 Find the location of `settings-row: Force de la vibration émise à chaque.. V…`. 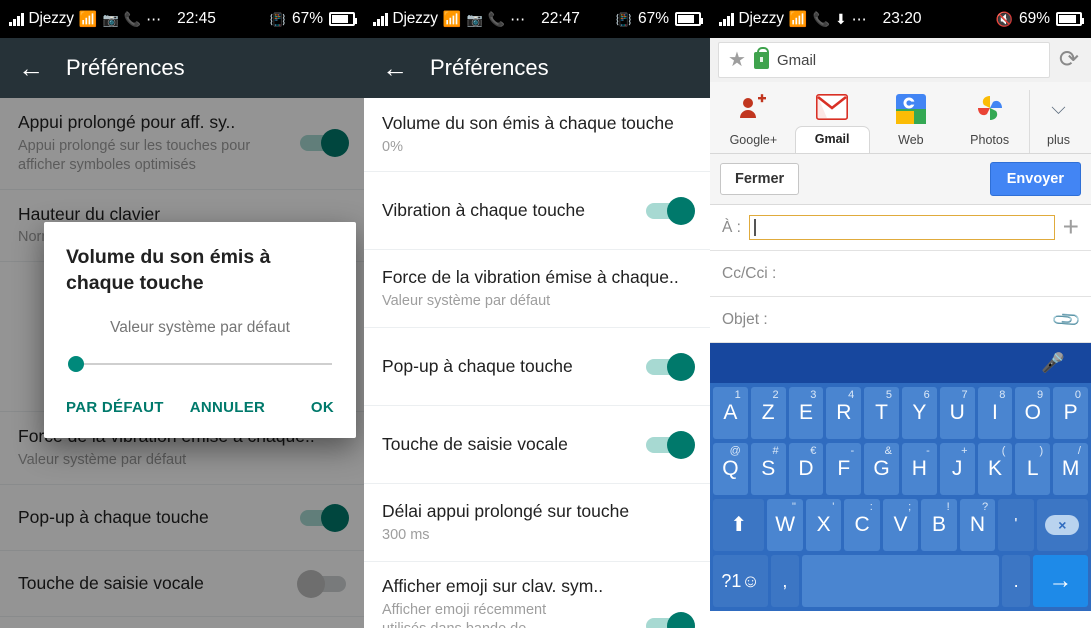

settings-row: Force de la vibration émise à chaque.. V… is located at coordinates (537, 289).